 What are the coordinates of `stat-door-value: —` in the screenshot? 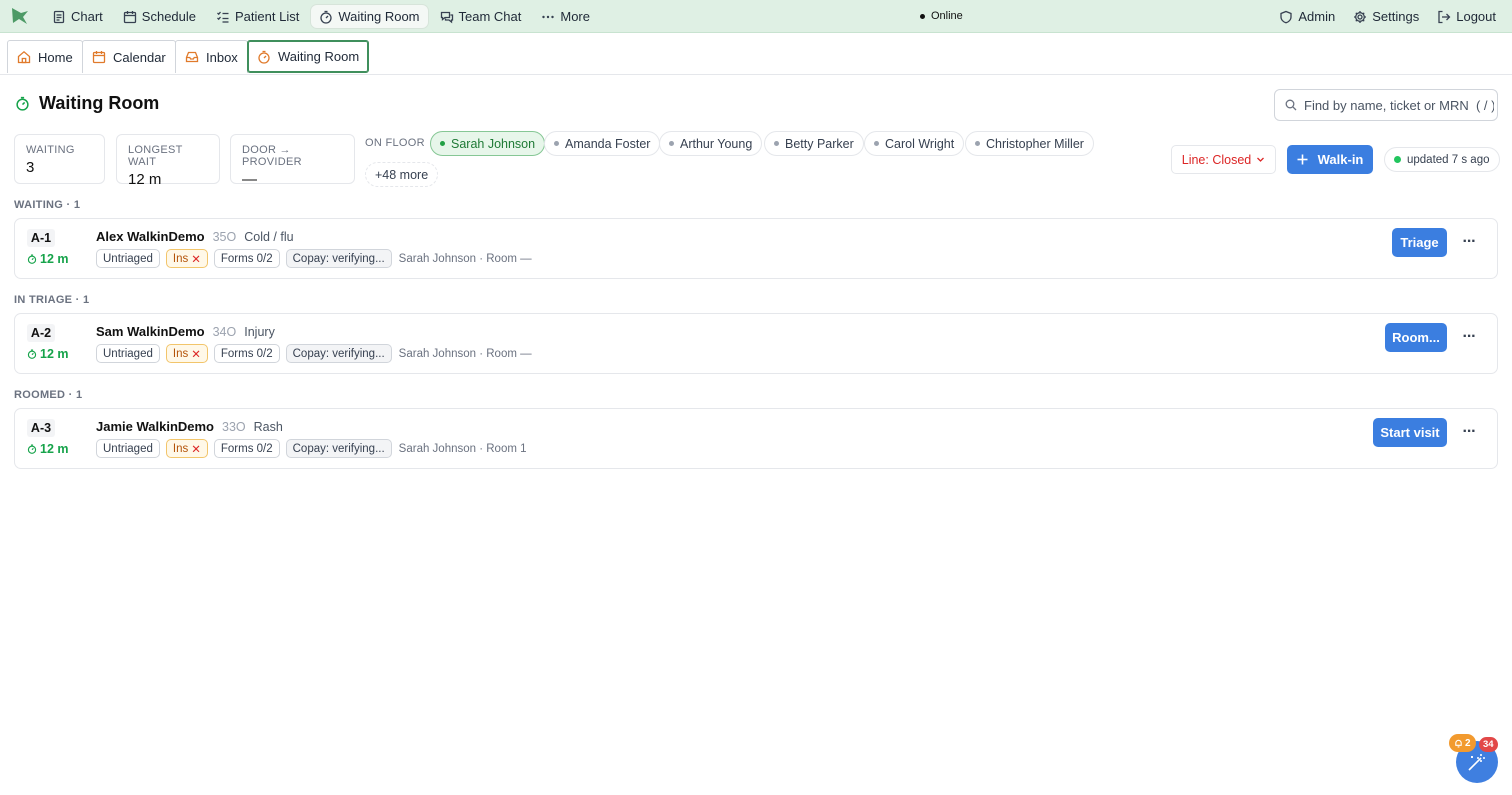 It's located at (249, 179).